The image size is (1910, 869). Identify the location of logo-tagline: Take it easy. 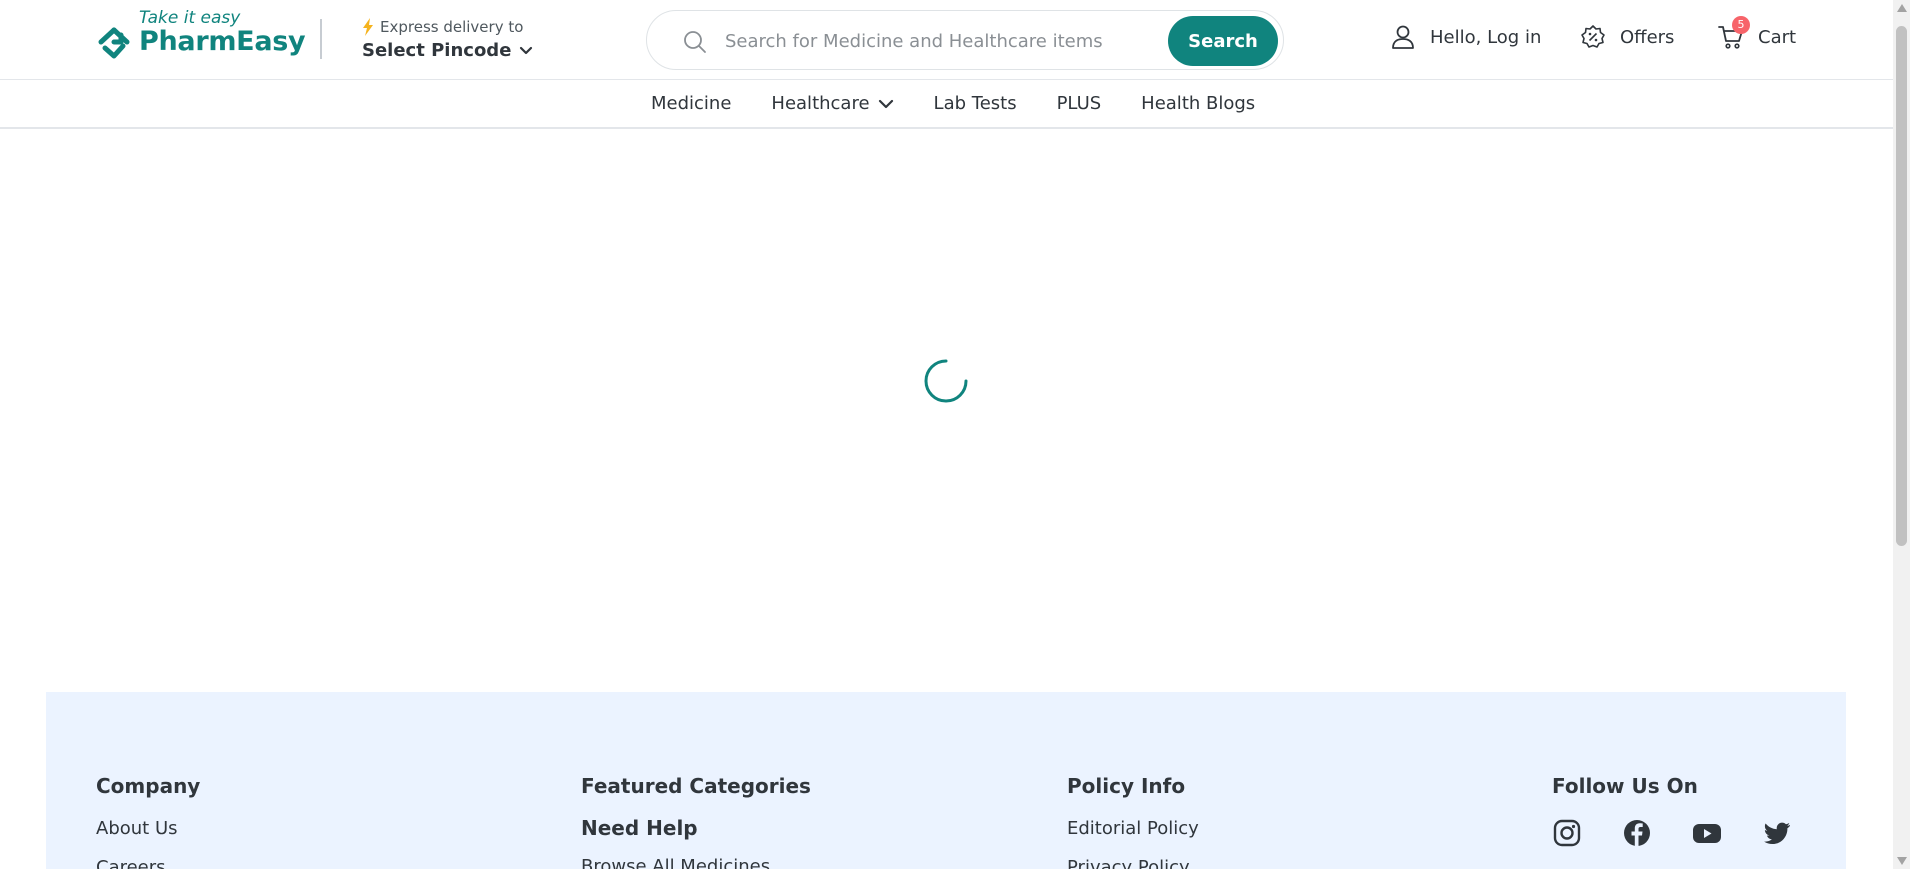
(190, 18).